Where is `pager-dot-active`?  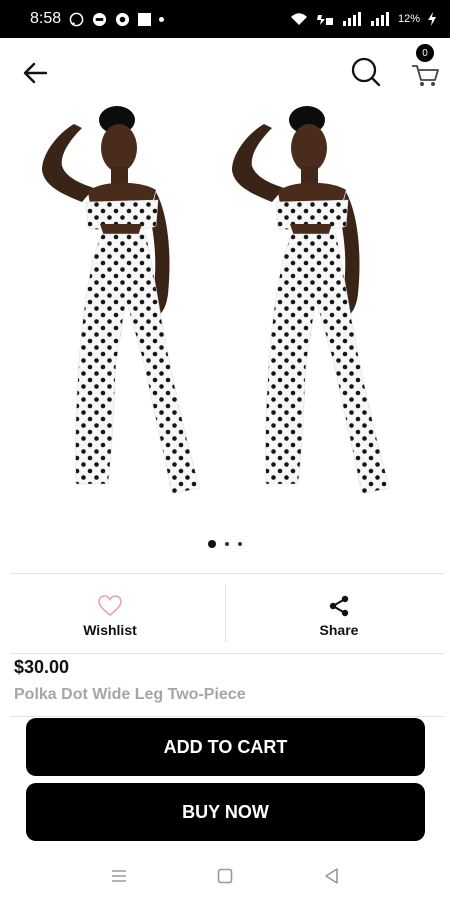 pager-dot-active is located at coordinates (212, 544).